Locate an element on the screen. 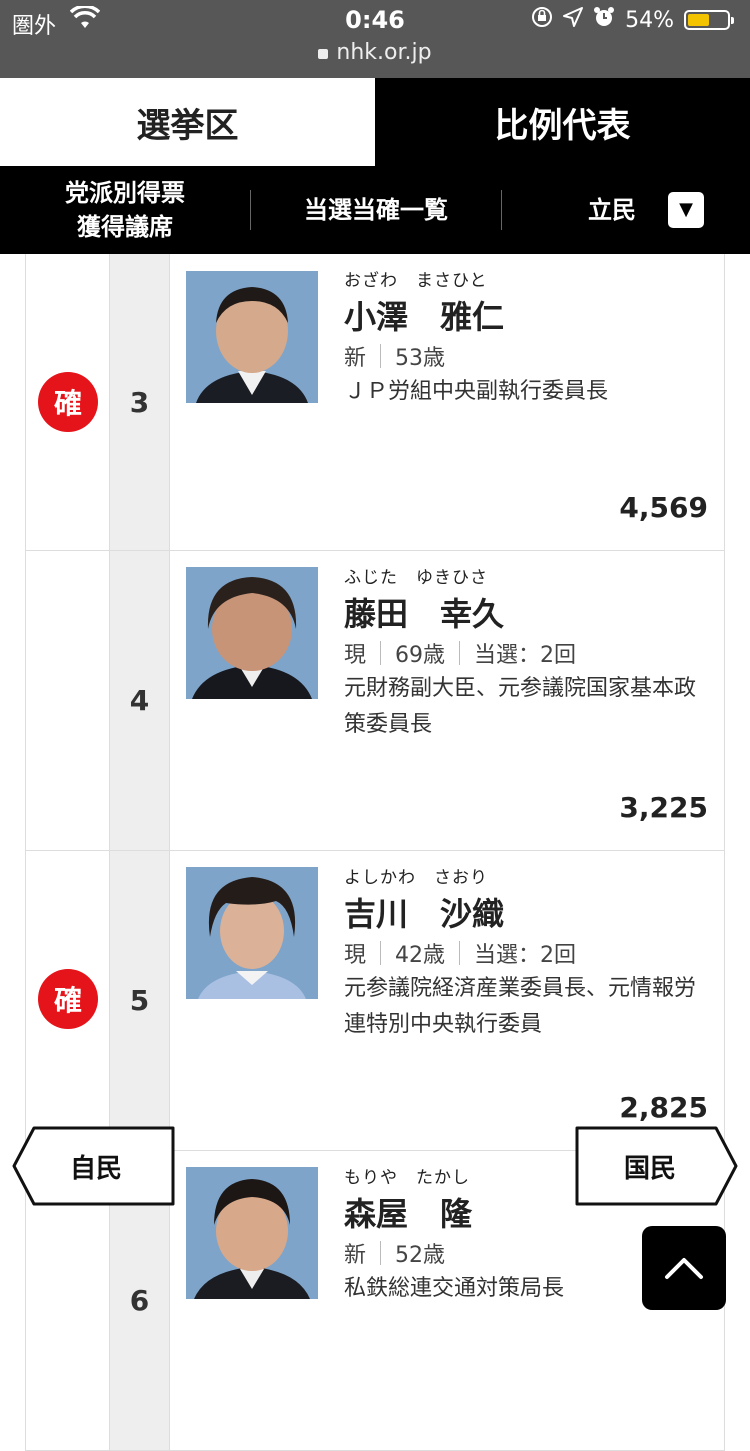  nav-winners-list: 当選当確一覧 is located at coordinates (376, 210).